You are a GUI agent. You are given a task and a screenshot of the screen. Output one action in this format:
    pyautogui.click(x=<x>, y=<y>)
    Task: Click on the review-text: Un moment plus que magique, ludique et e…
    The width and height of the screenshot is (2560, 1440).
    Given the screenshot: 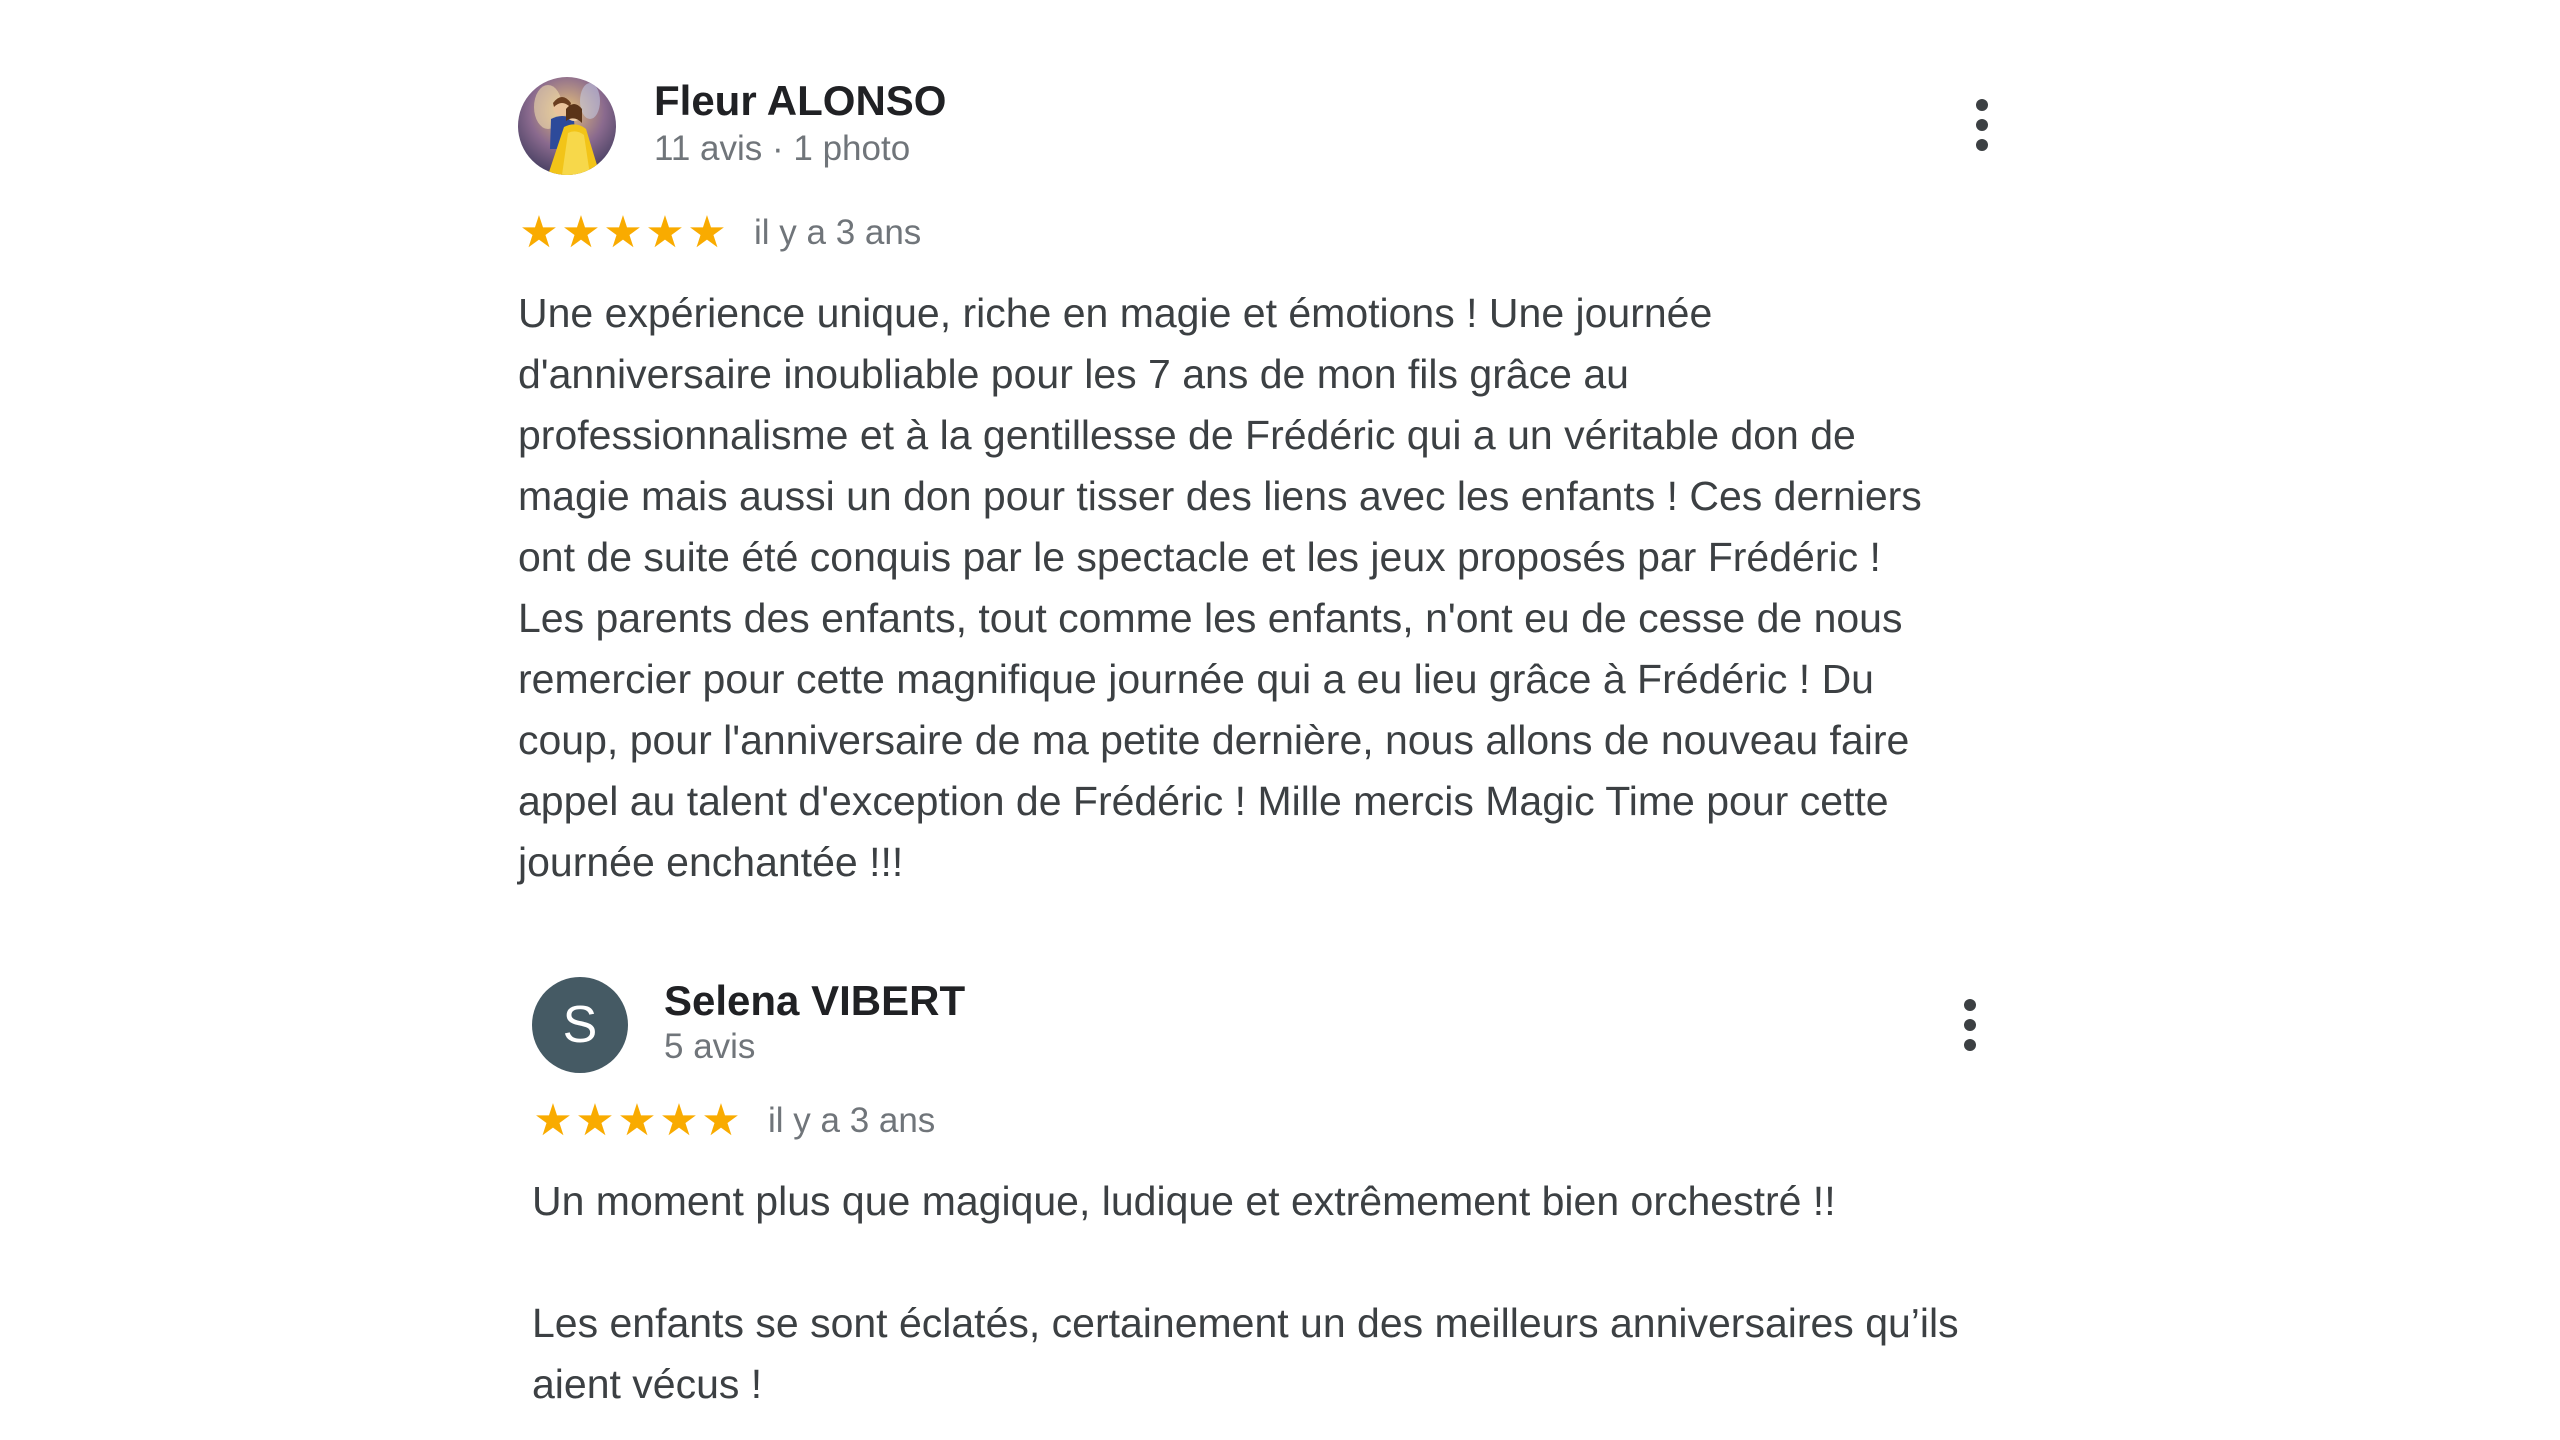 What is the action you would take?
    pyautogui.click(x=1245, y=1292)
    